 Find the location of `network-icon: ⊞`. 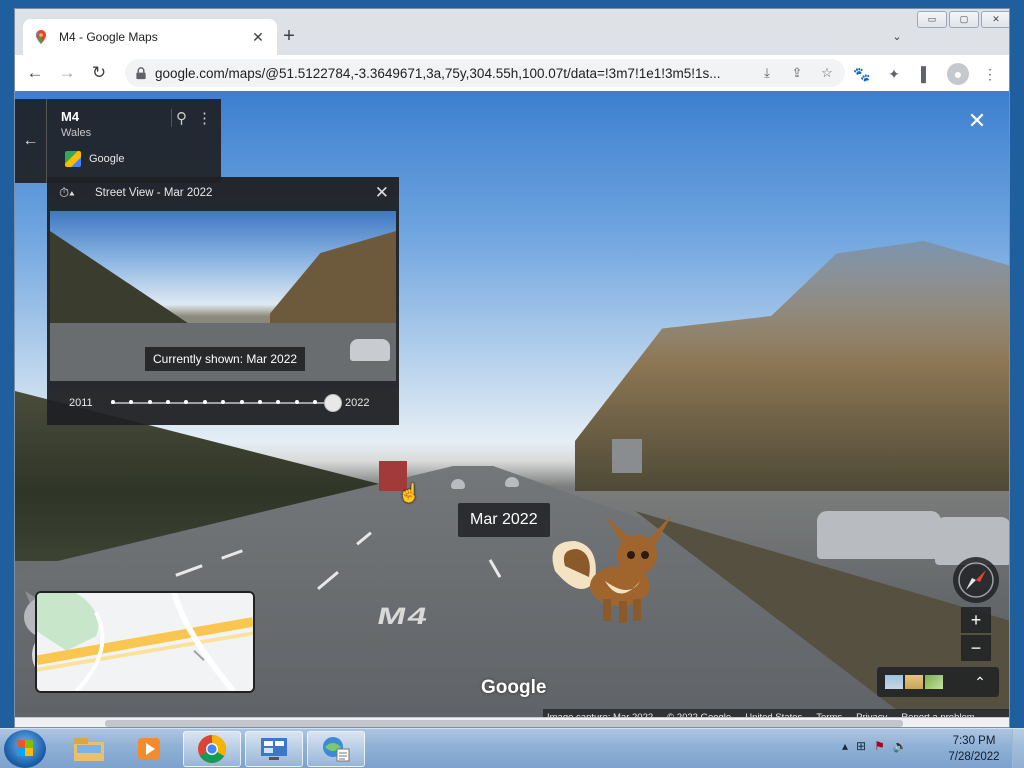

network-icon: ⊞ is located at coordinates (861, 746).